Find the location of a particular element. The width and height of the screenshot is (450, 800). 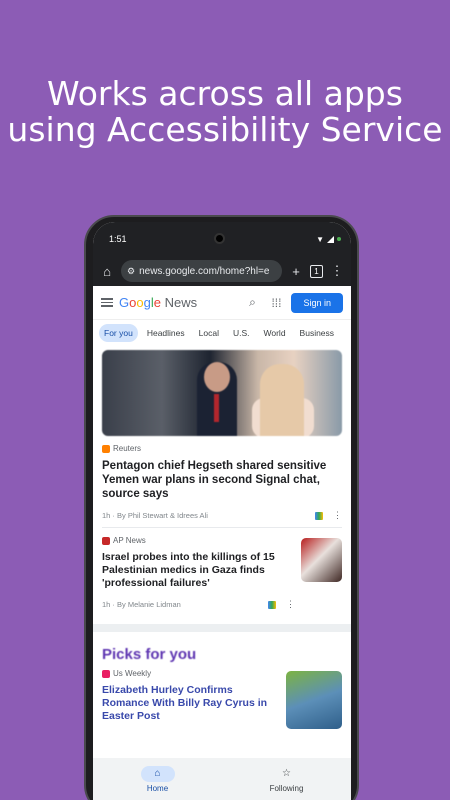

tab-local: Local is located at coordinates (209, 333).